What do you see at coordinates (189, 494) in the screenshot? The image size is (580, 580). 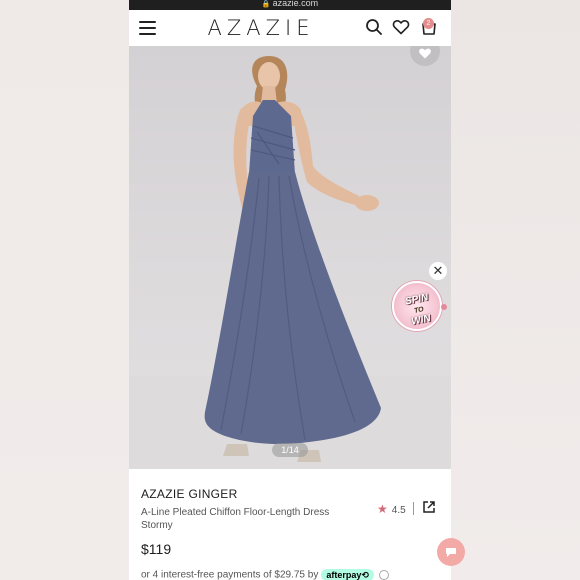 I see `product-brand: AZAZIE GINGER` at bounding box center [189, 494].